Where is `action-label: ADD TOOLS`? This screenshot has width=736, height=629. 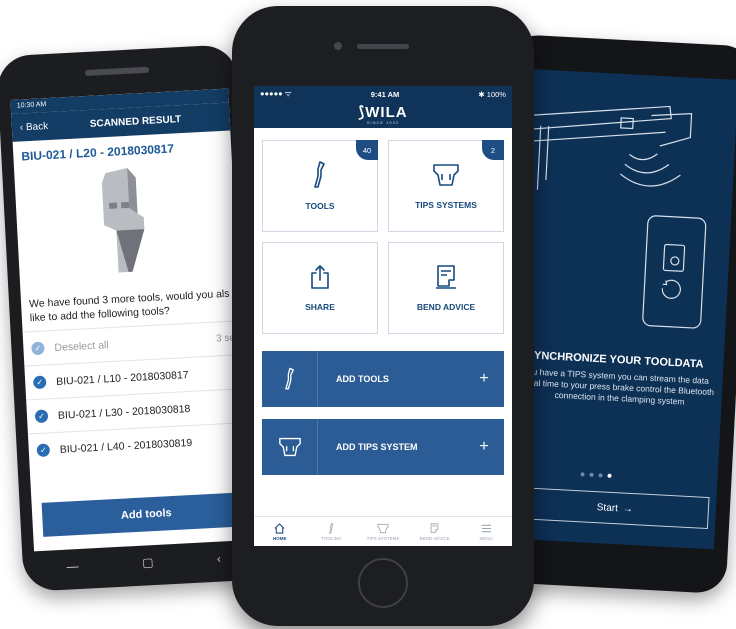
action-label: ADD TOOLS is located at coordinates (362, 379).